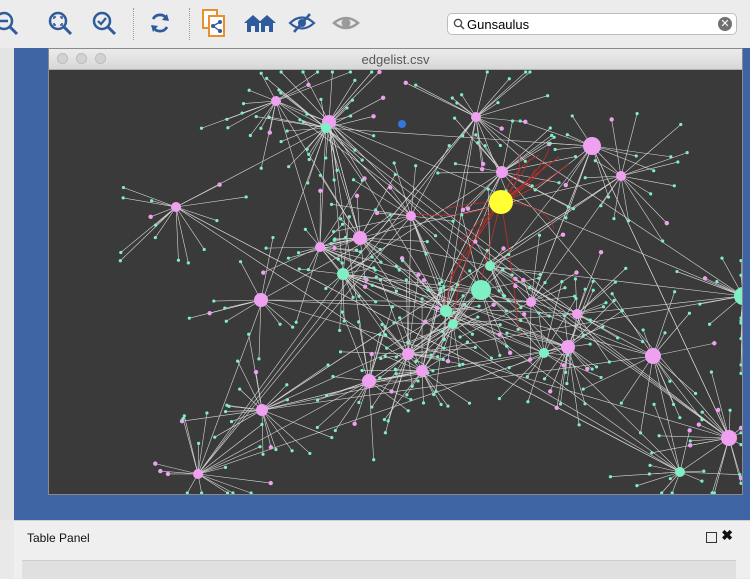 The width and height of the screenshot is (750, 579). What do you see at coordinates (160, 23) in the screenshot?
I see `refresh-button` at bounding box center [160, 23].